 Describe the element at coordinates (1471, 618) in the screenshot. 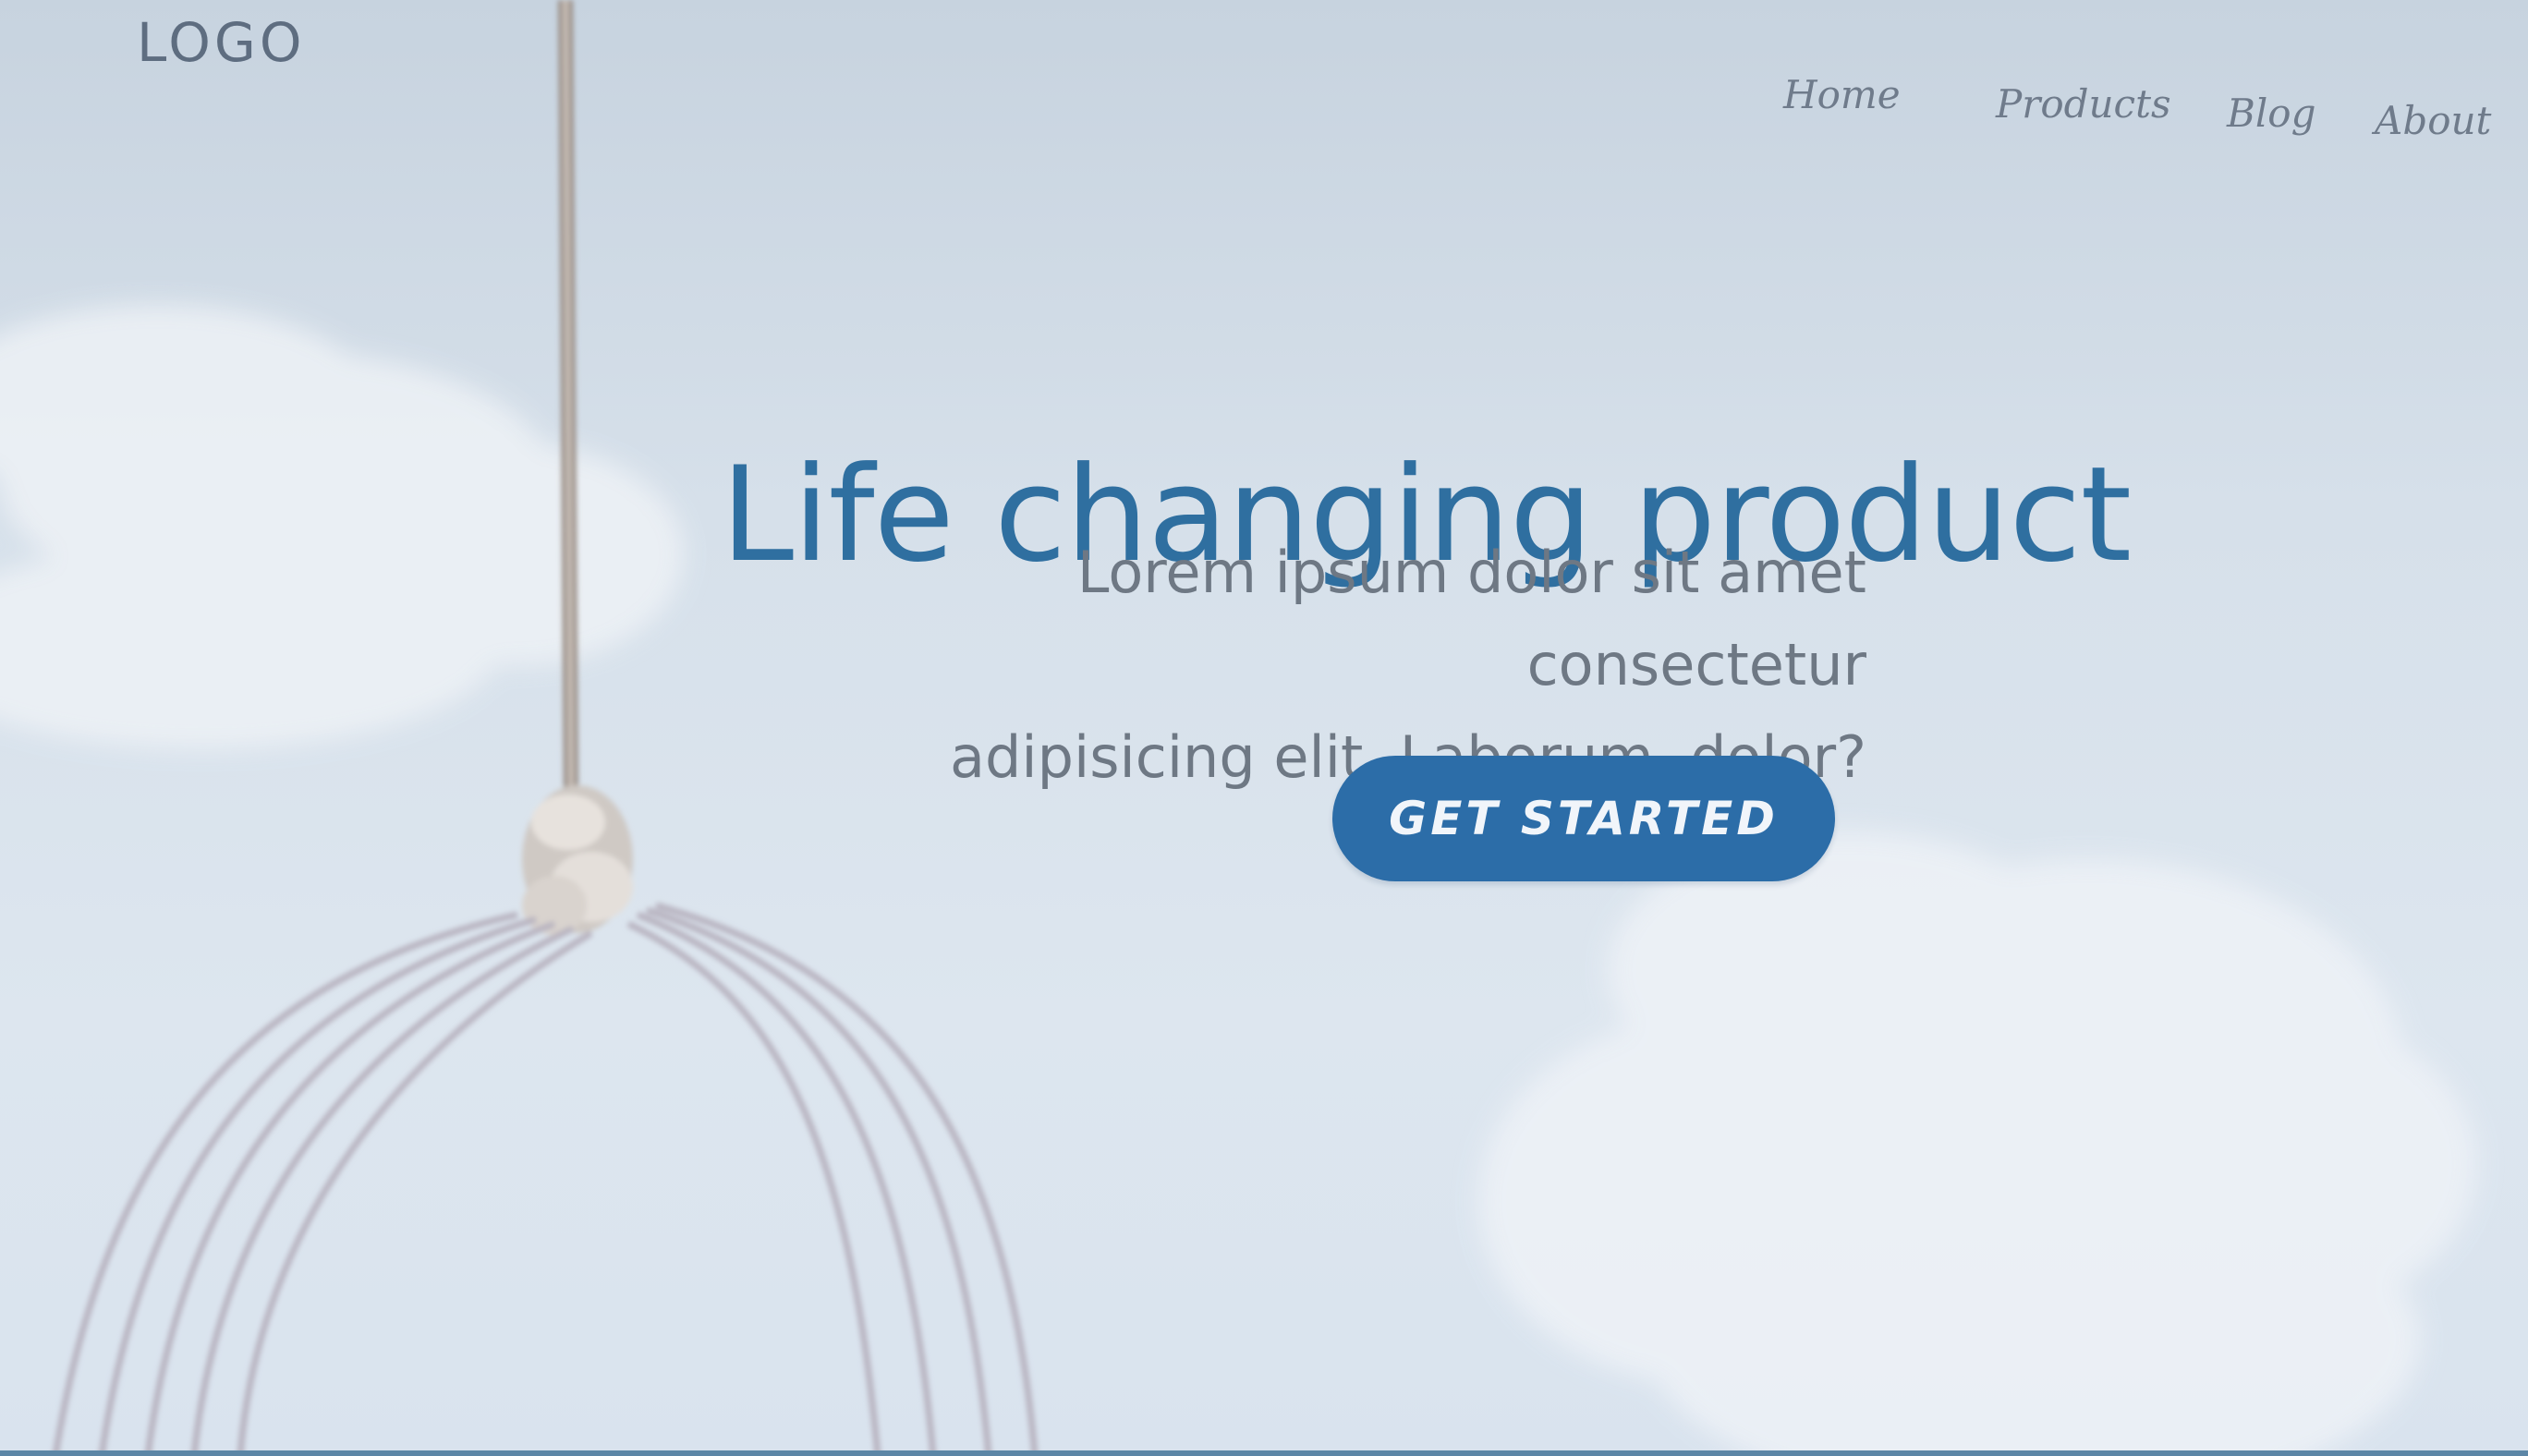

I see `hero-subtitle-line-1: Lorem ipsum dolor sit amet consectetur` at that location.